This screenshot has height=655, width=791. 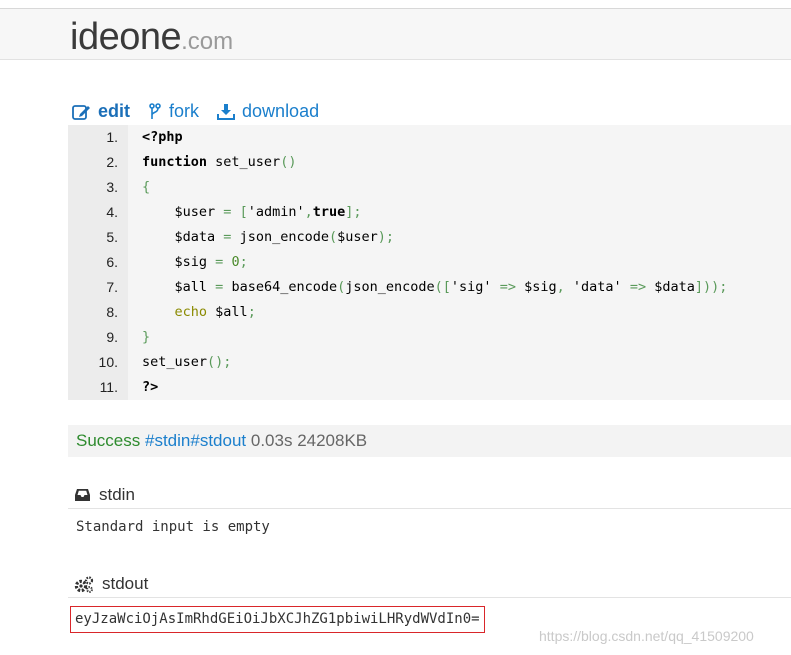 I want to click on fork-button: fork, so click(x=173, y=111).